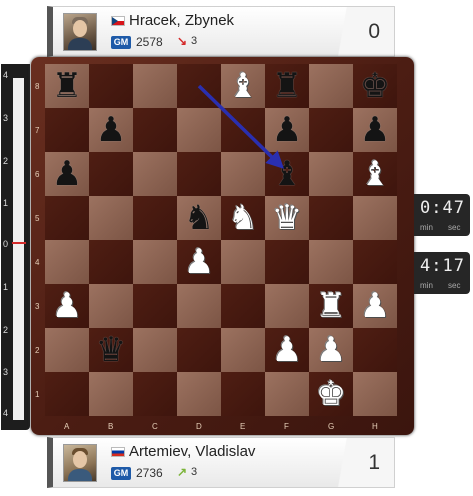 Image resolution: width=473 pixels, height=496 pixels. I want to click on bottom-clock: 4:17 min sec, so click(442, 273).